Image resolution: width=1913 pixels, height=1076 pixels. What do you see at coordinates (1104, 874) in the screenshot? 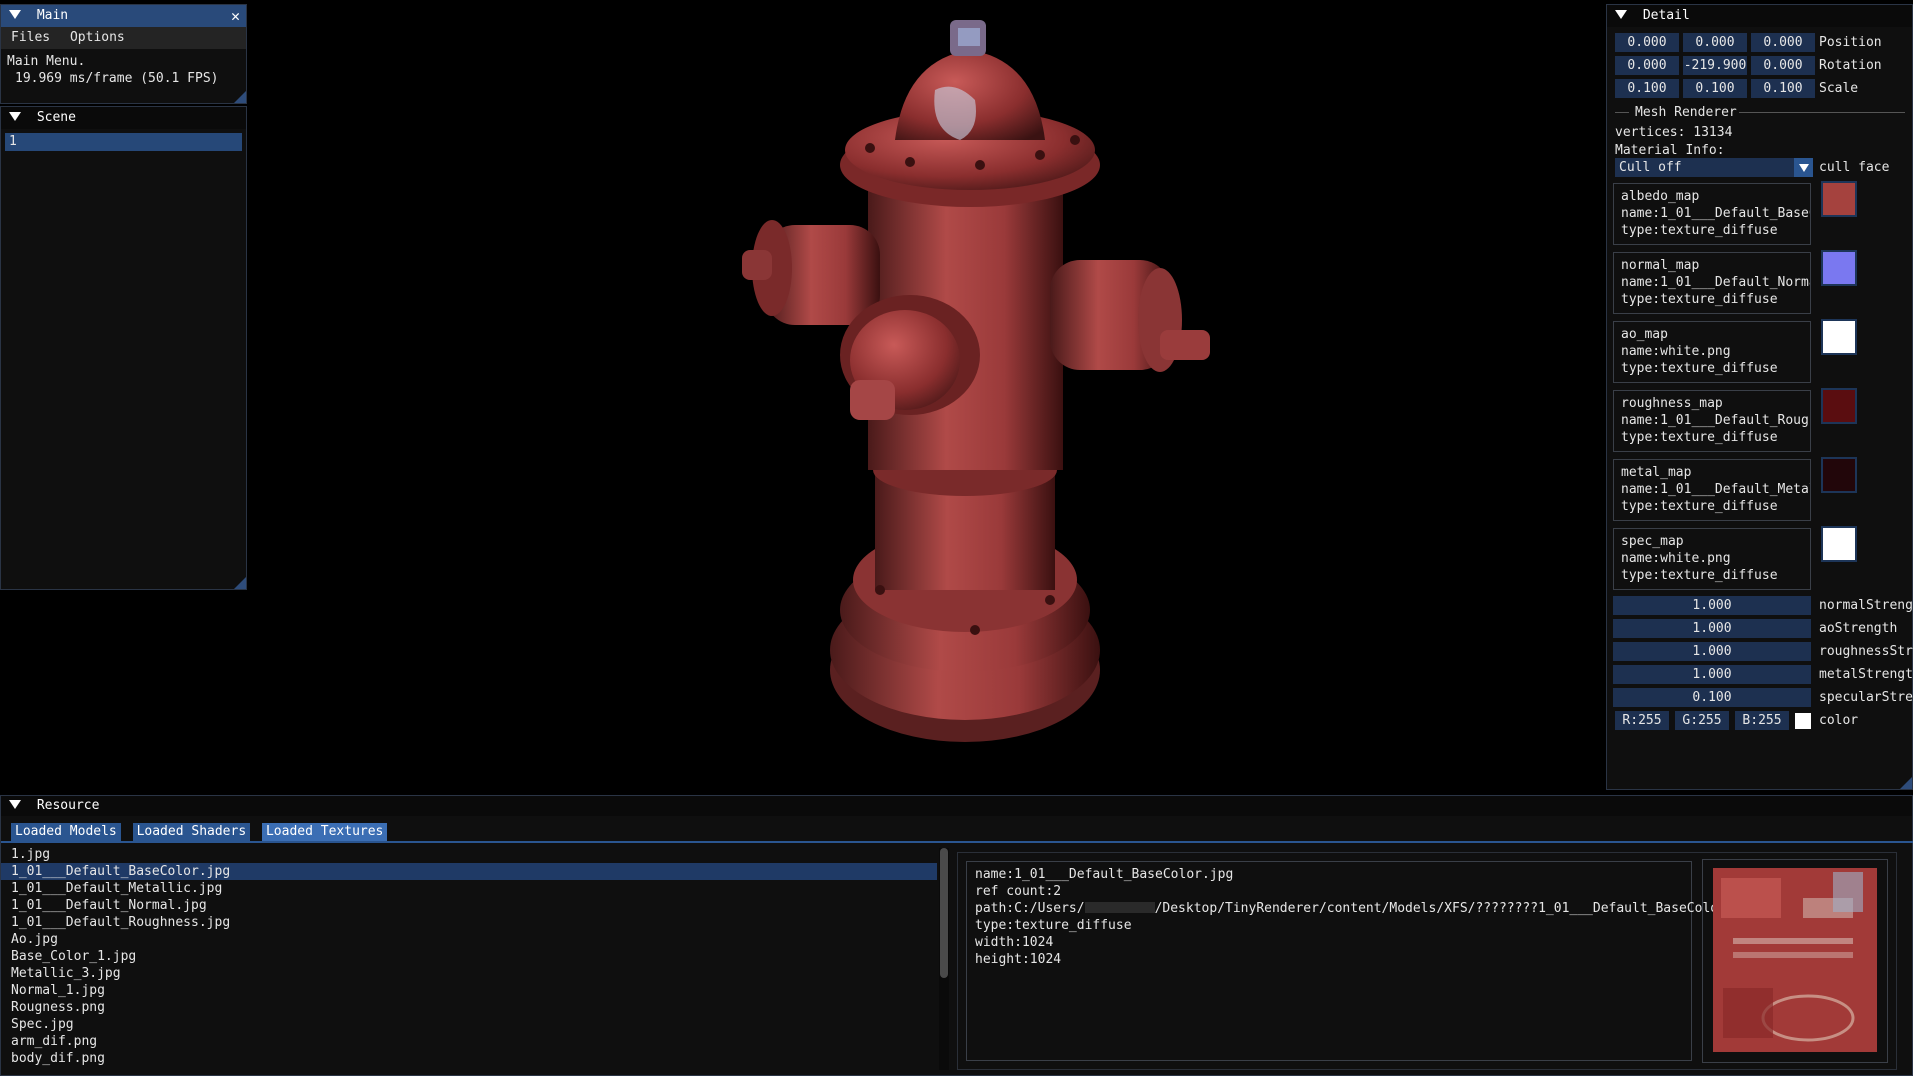
I see `info-name: name:1_01___Default_BaseColor.jpg` at bounding box center [1104, 874].